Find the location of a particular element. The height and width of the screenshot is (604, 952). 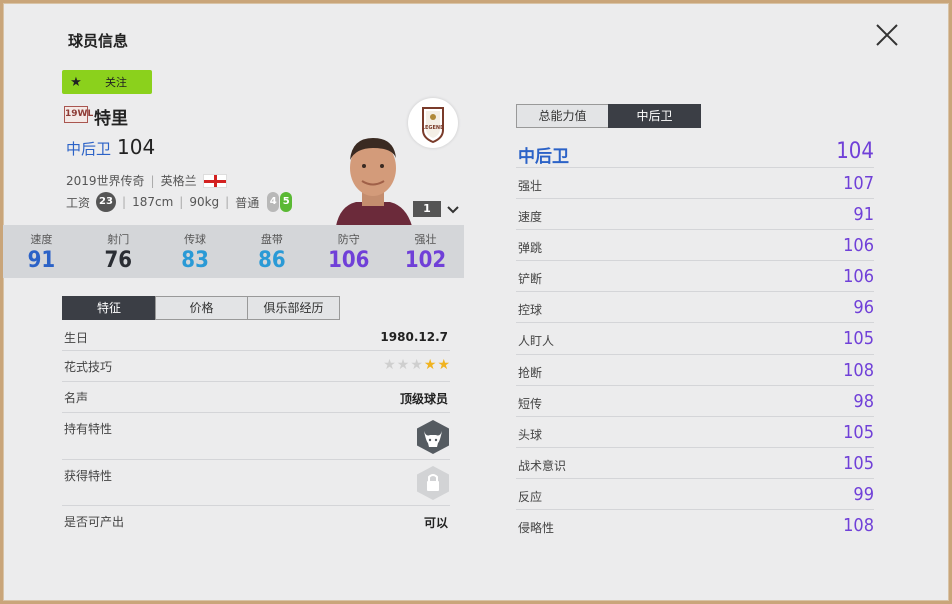

strong-foot: 5 is located at coordinates (286, 202).